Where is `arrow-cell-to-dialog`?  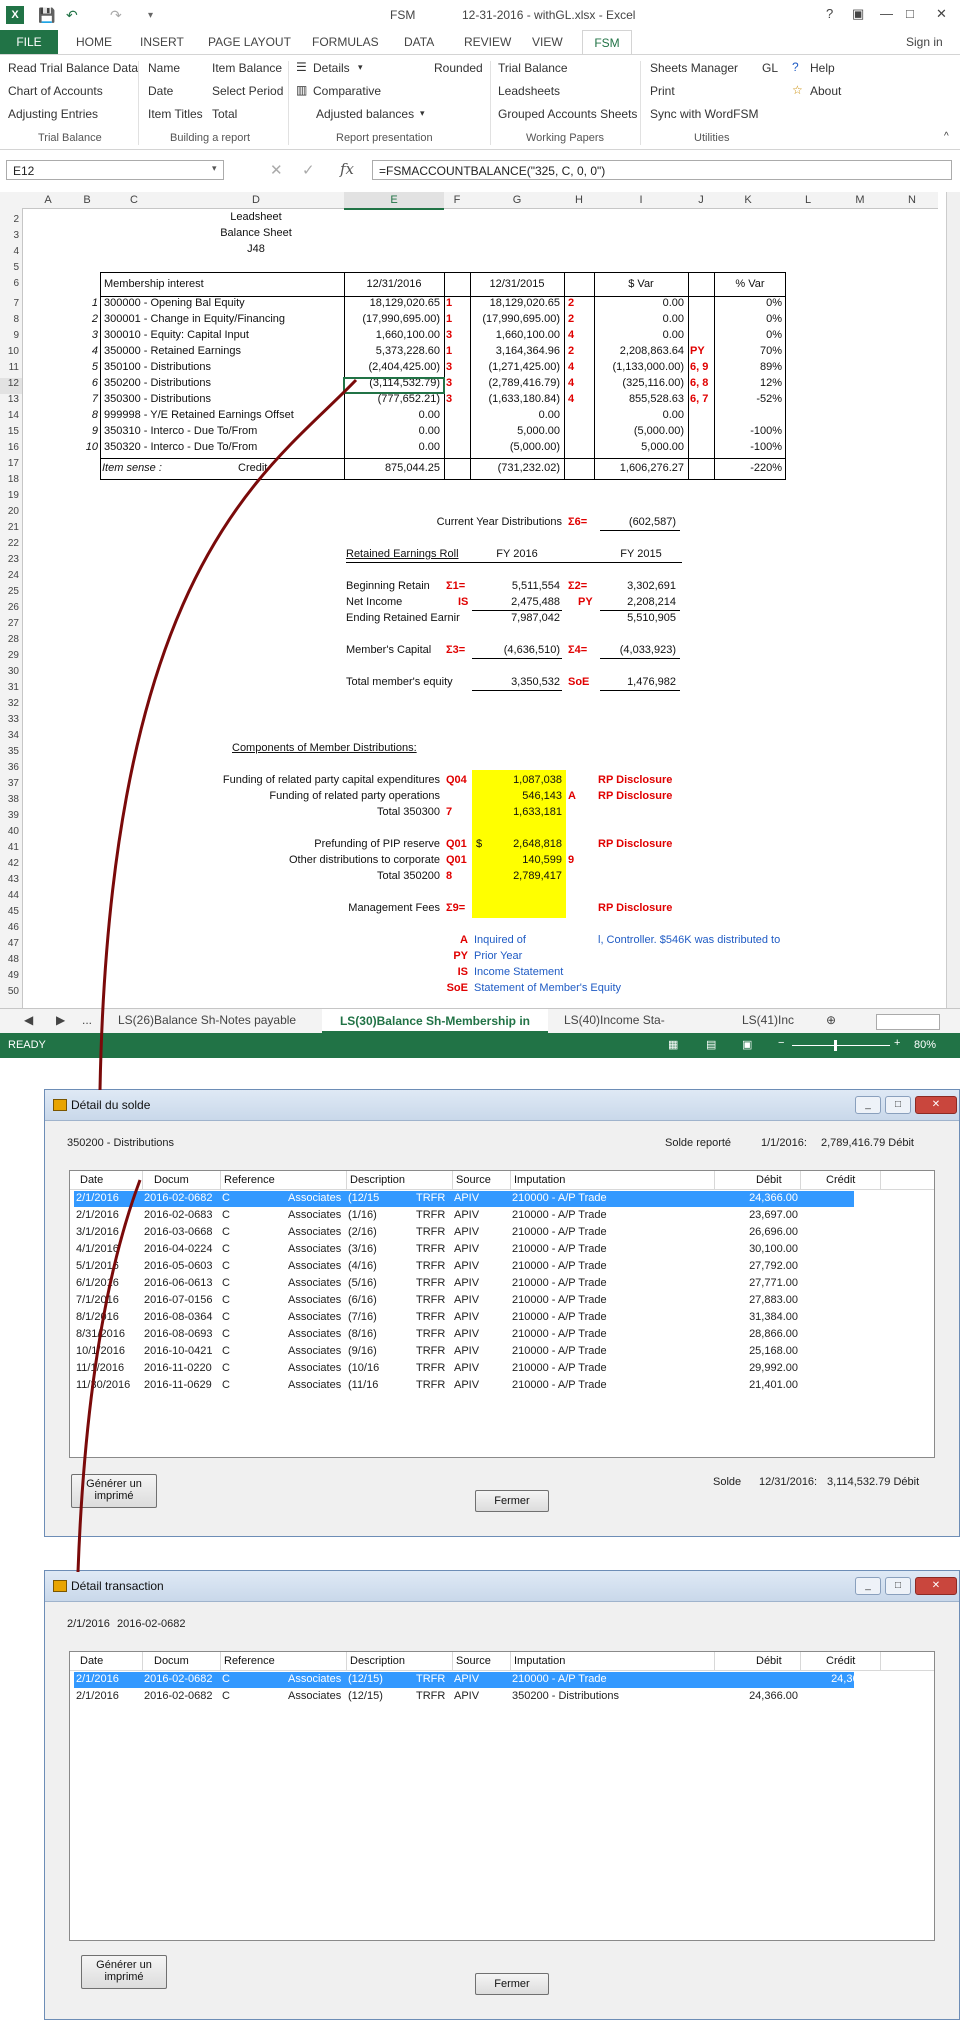 arrow-cell-to-dialog is located at coordinates (228, 734).